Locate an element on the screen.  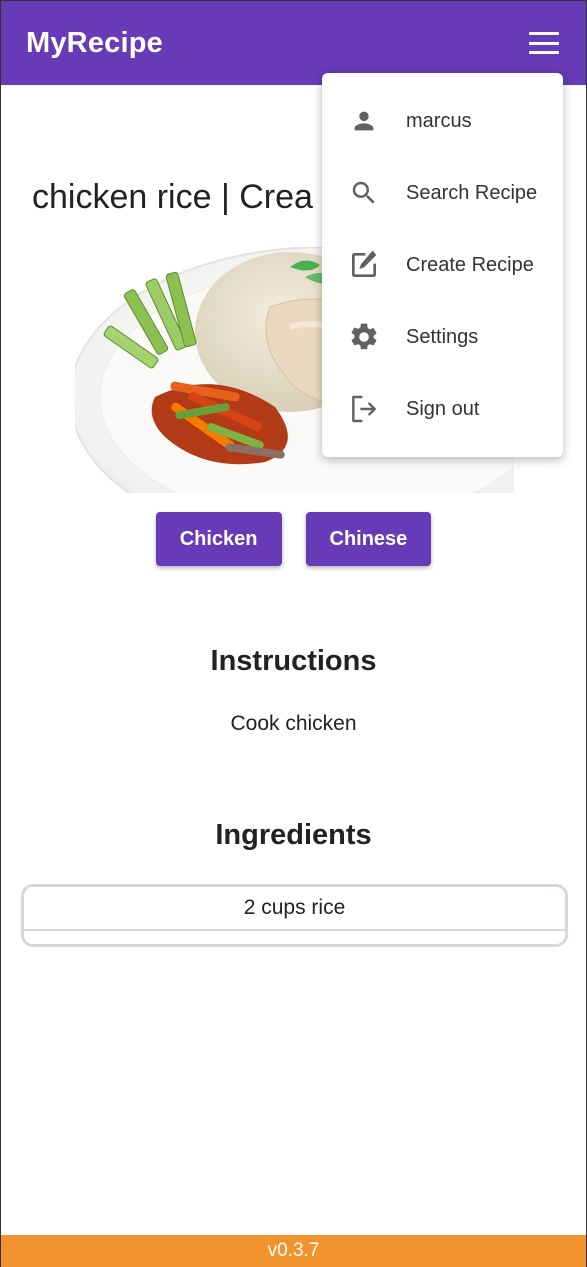
menu-item-profile: marcus is located at coordinates (442, 121).